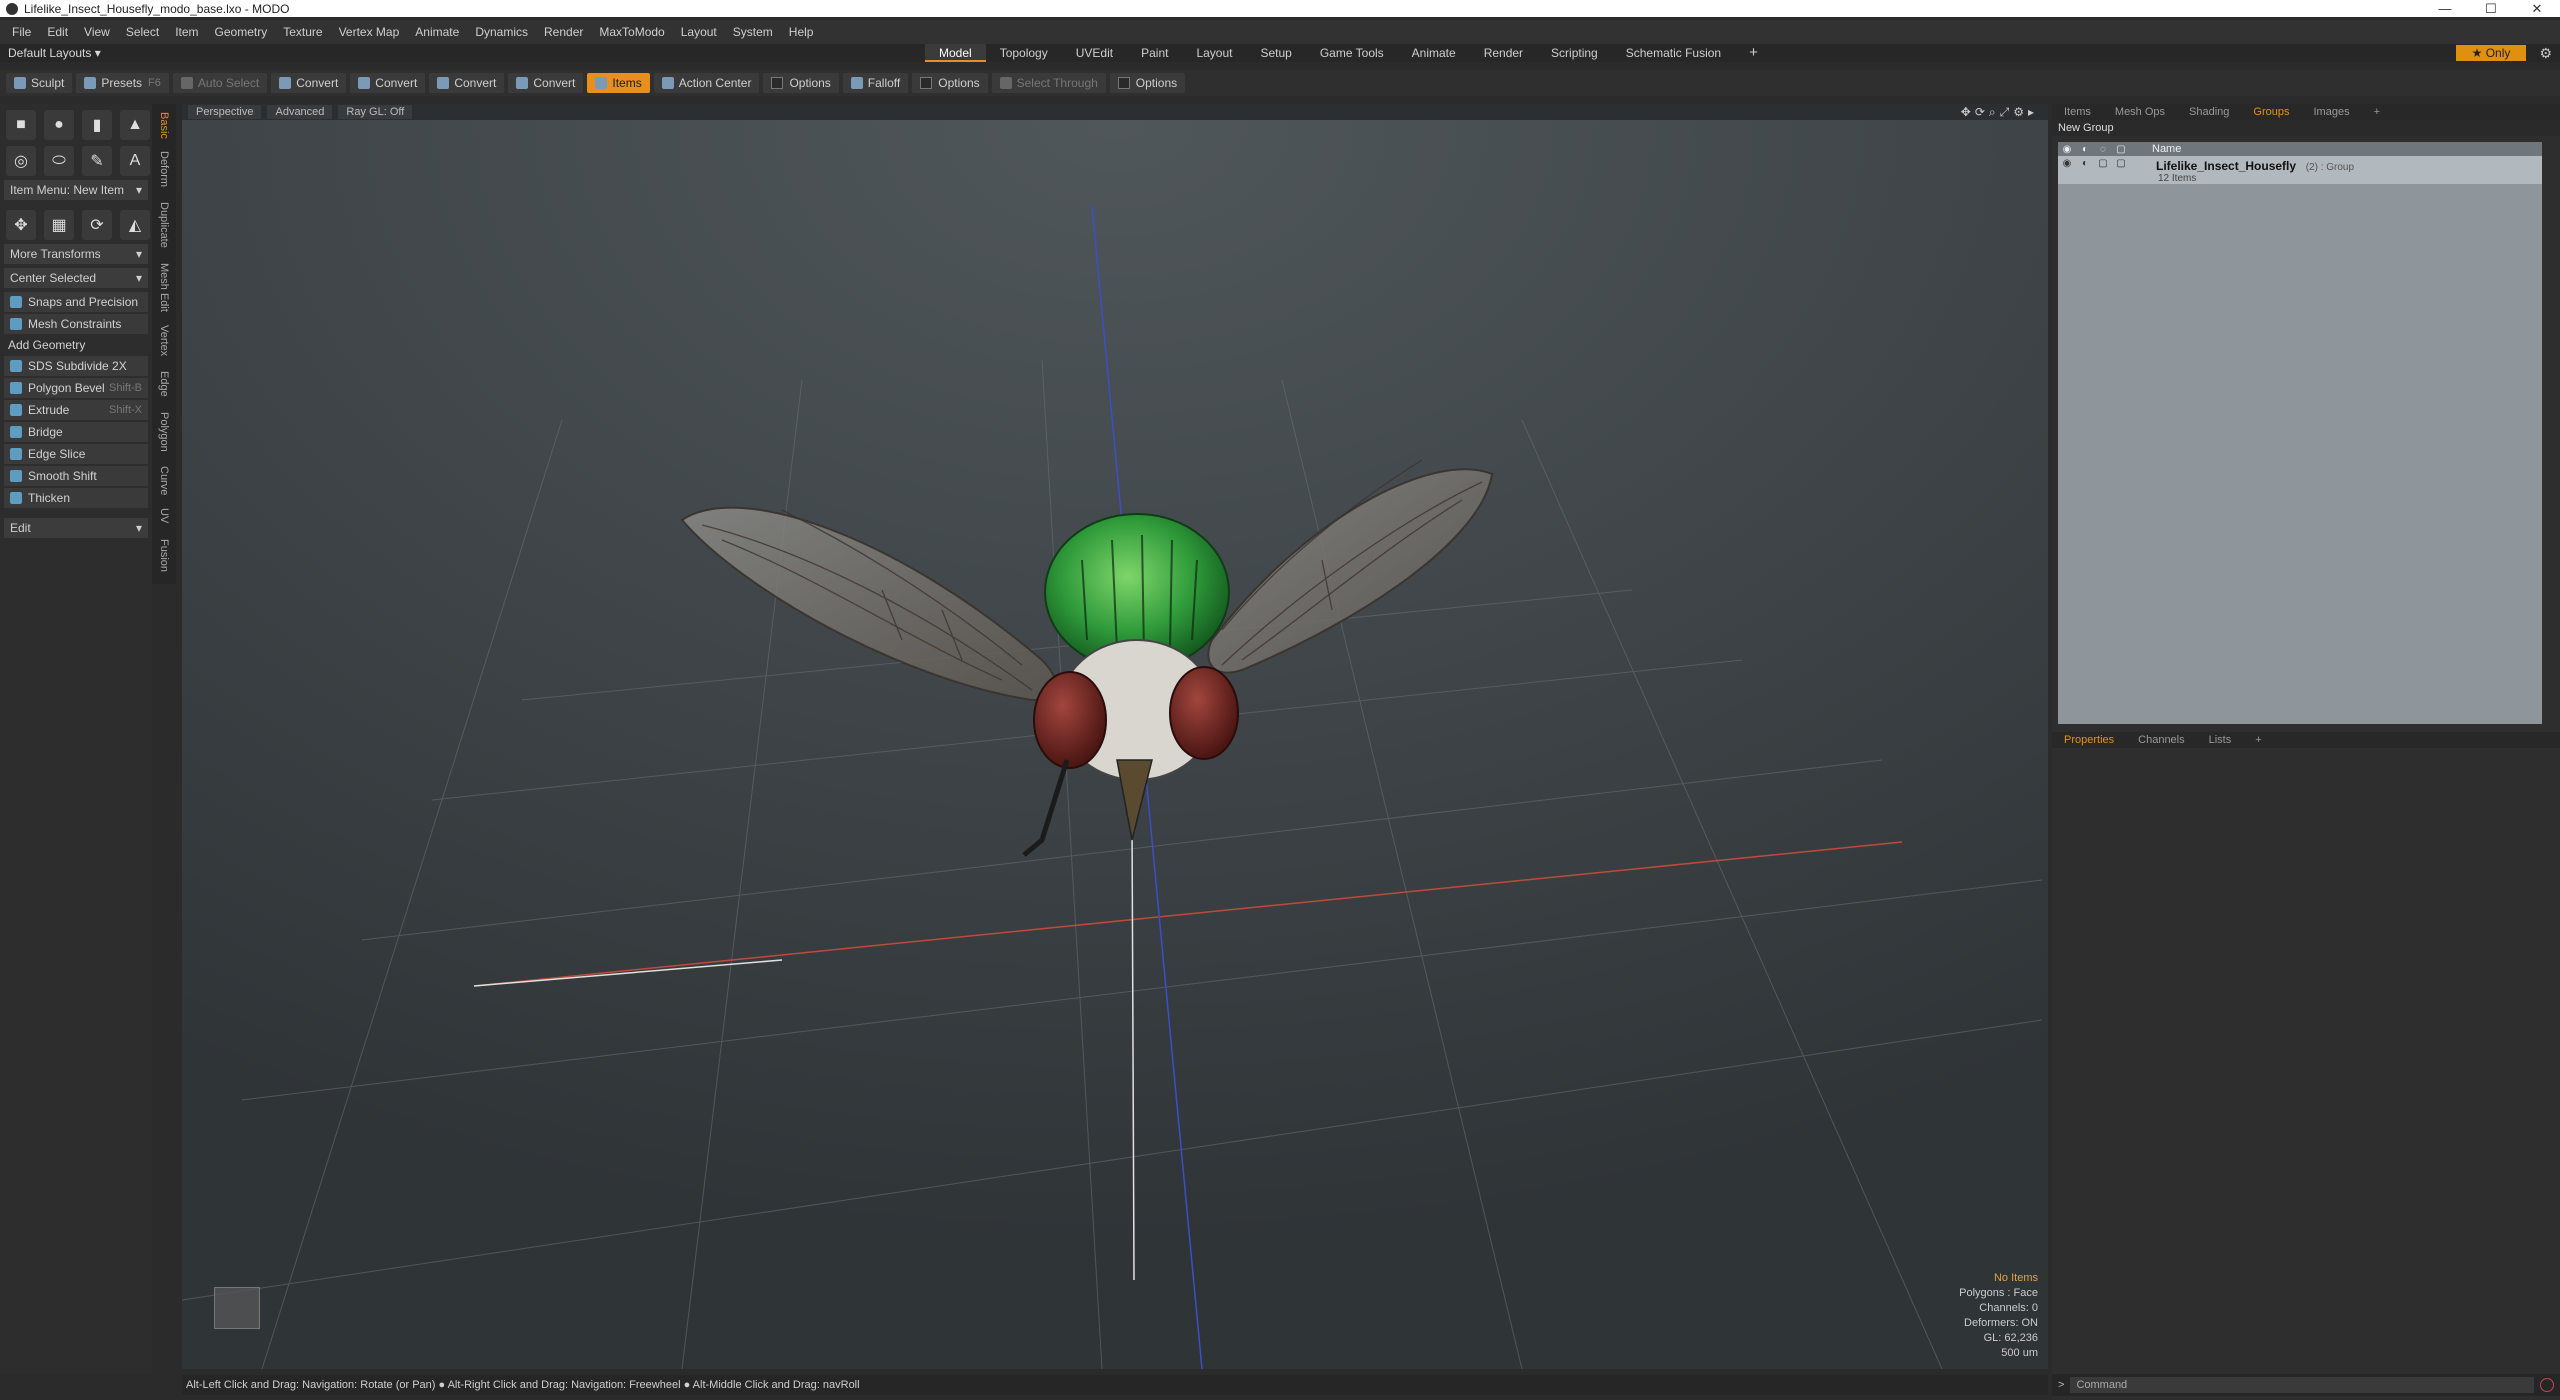 The width and height of the screenshot is (2560, 1400). What do you see at coordinates (2258, 740) in the screenshot?
I see `tab-add-properties: +` at bounding box center [2258, 740].